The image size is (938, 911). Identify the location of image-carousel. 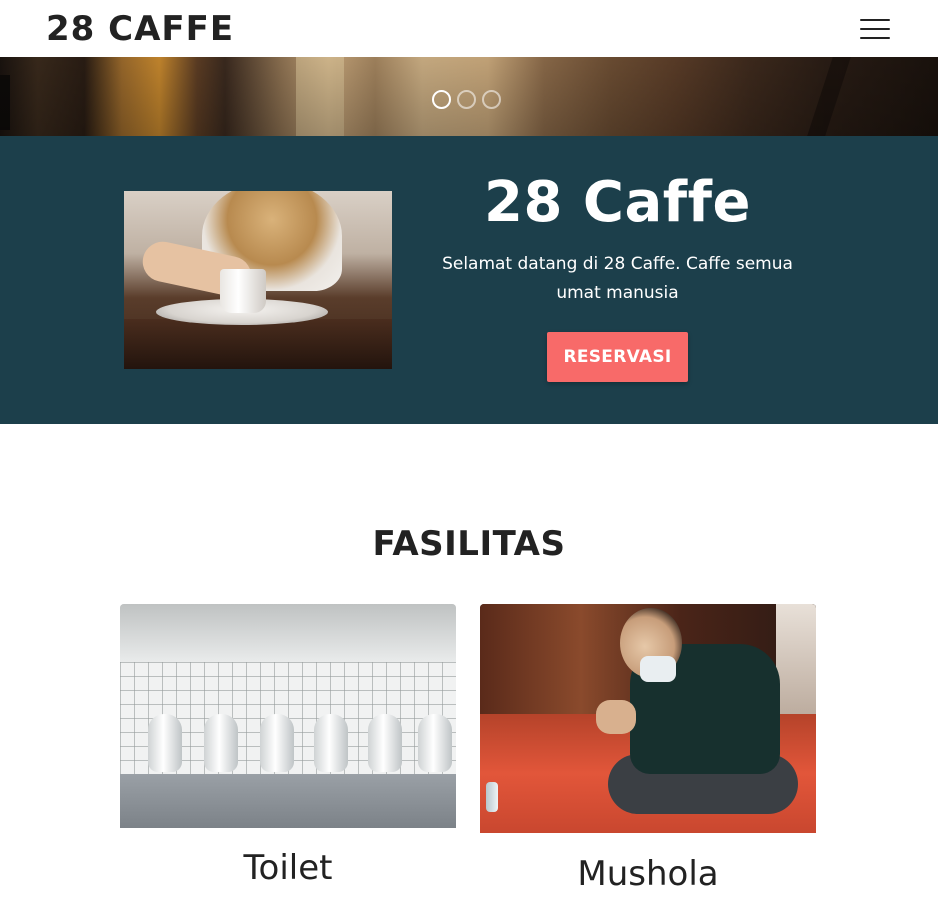
(469, 96).